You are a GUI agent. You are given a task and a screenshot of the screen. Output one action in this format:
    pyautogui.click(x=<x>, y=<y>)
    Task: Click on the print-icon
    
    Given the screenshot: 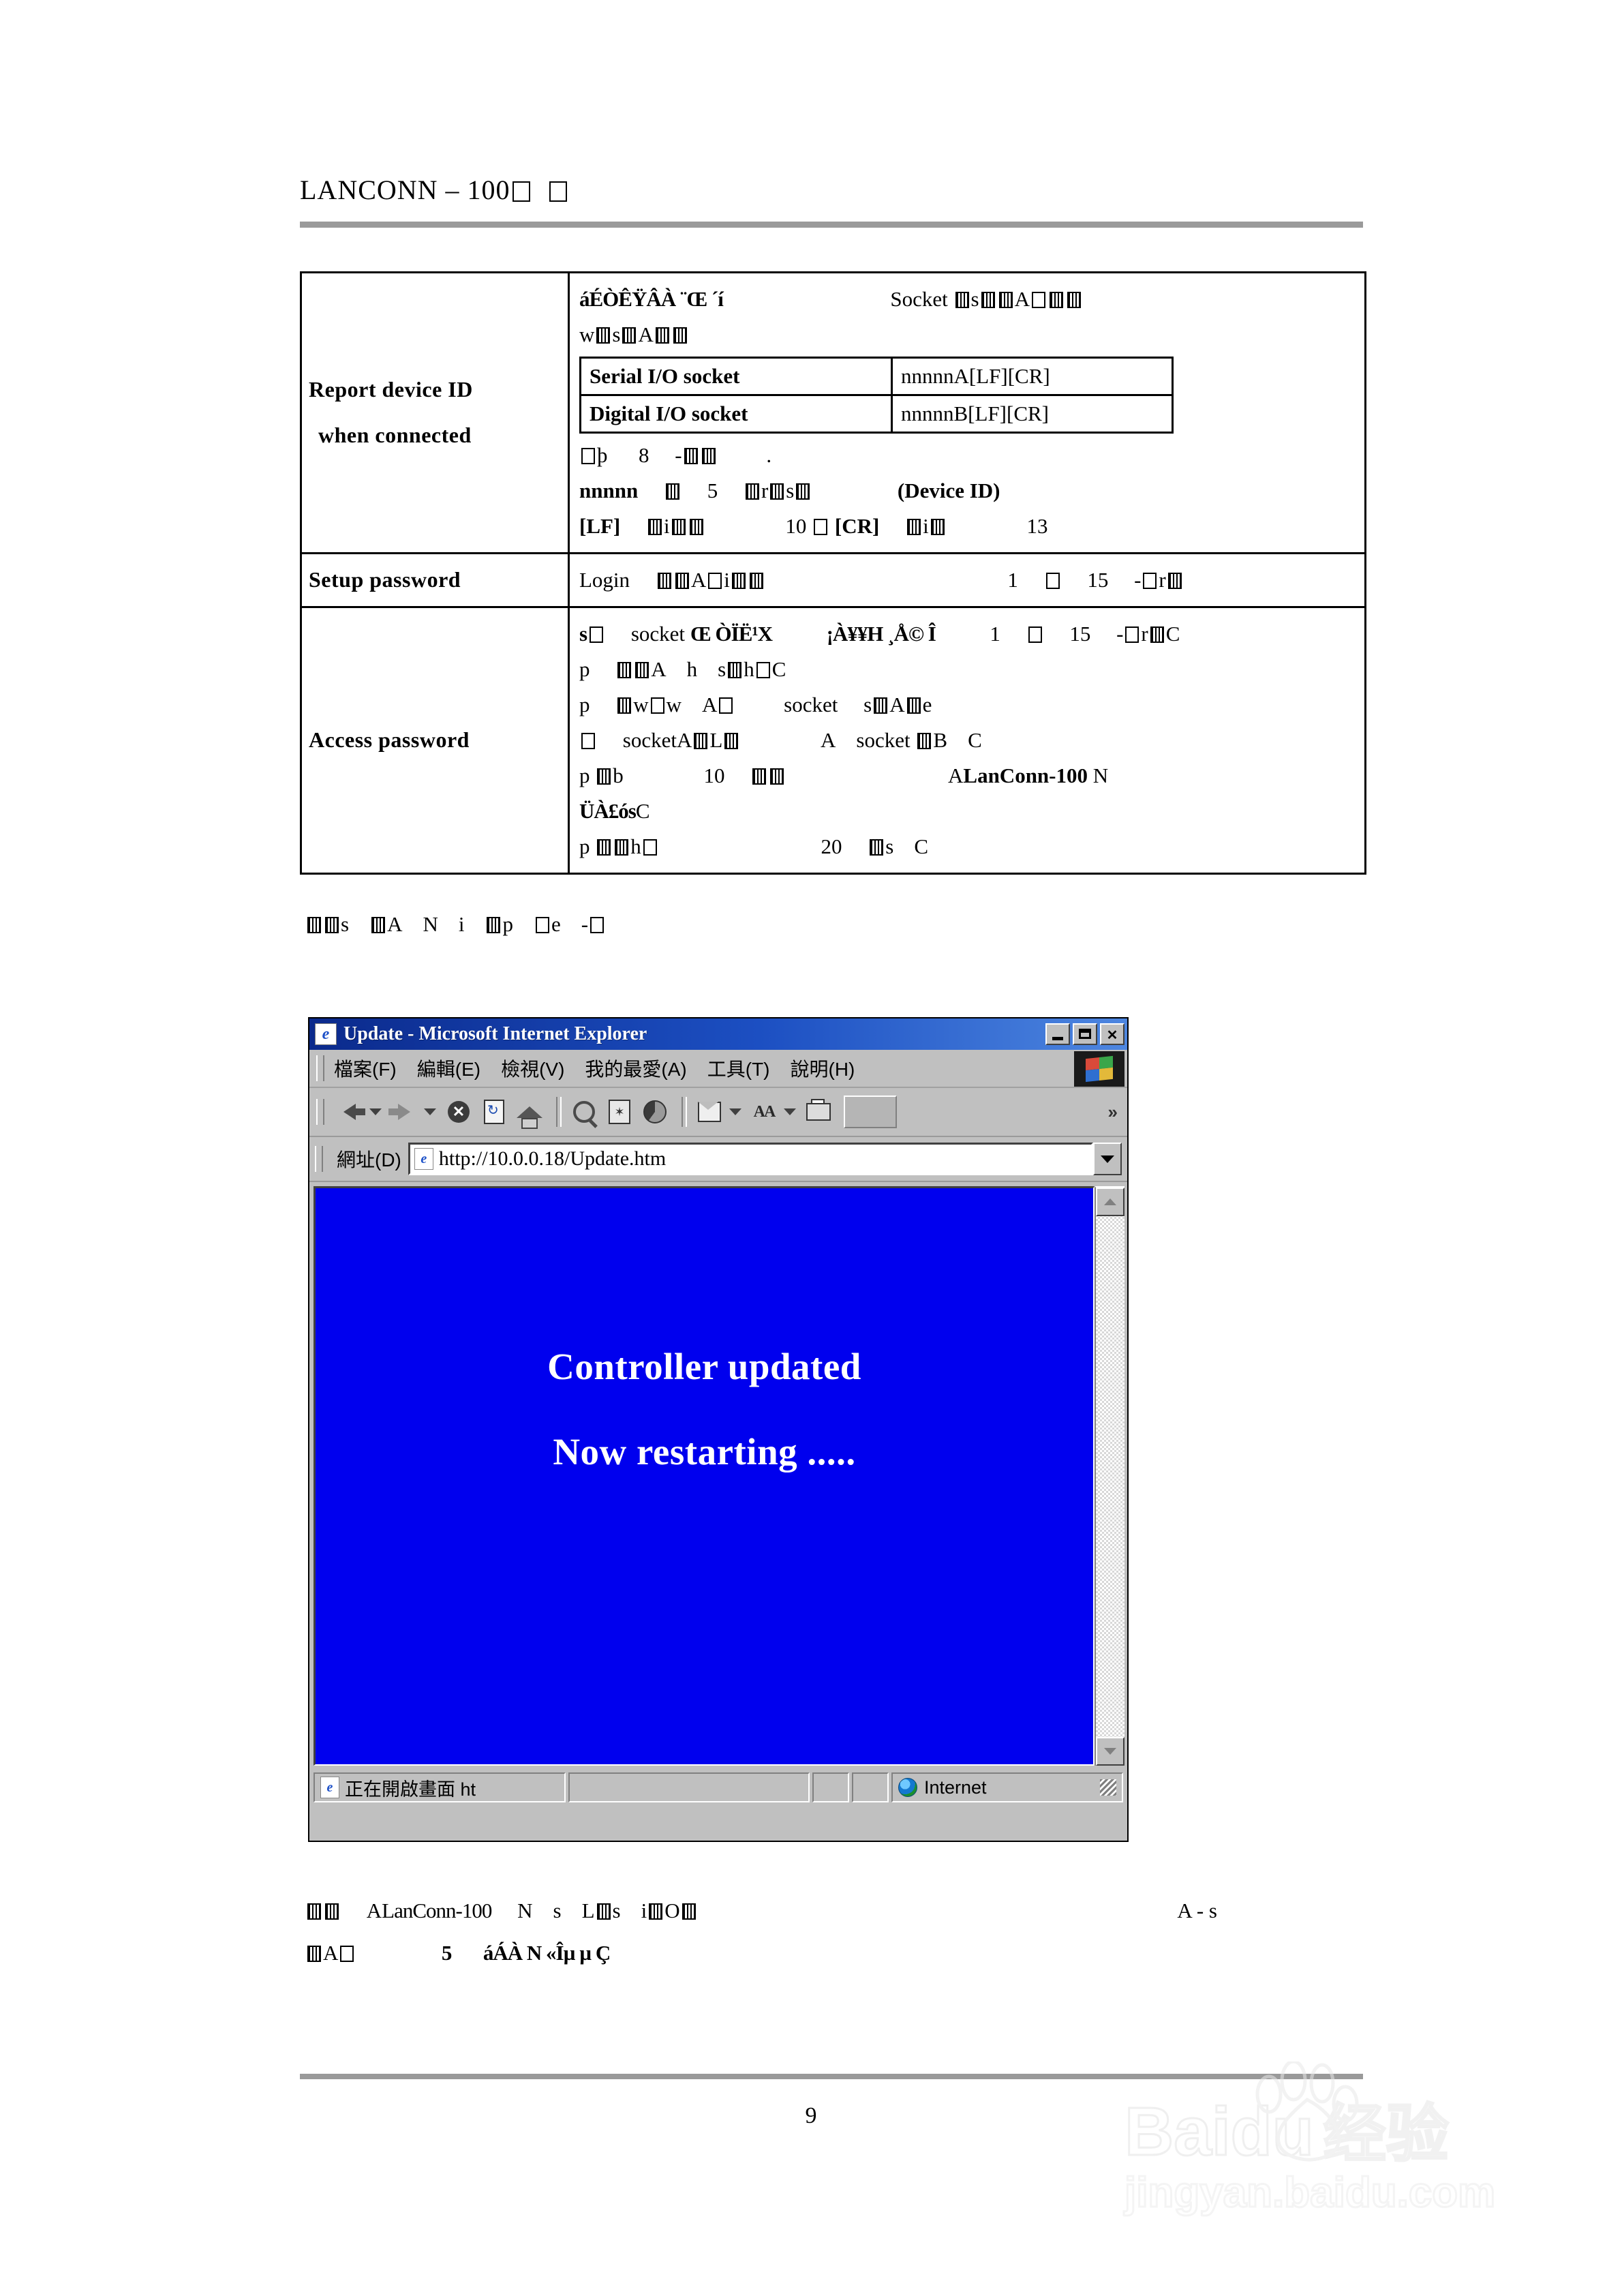 What is the action you would take?
    pyautogui.click(x=819, y=1112)
    